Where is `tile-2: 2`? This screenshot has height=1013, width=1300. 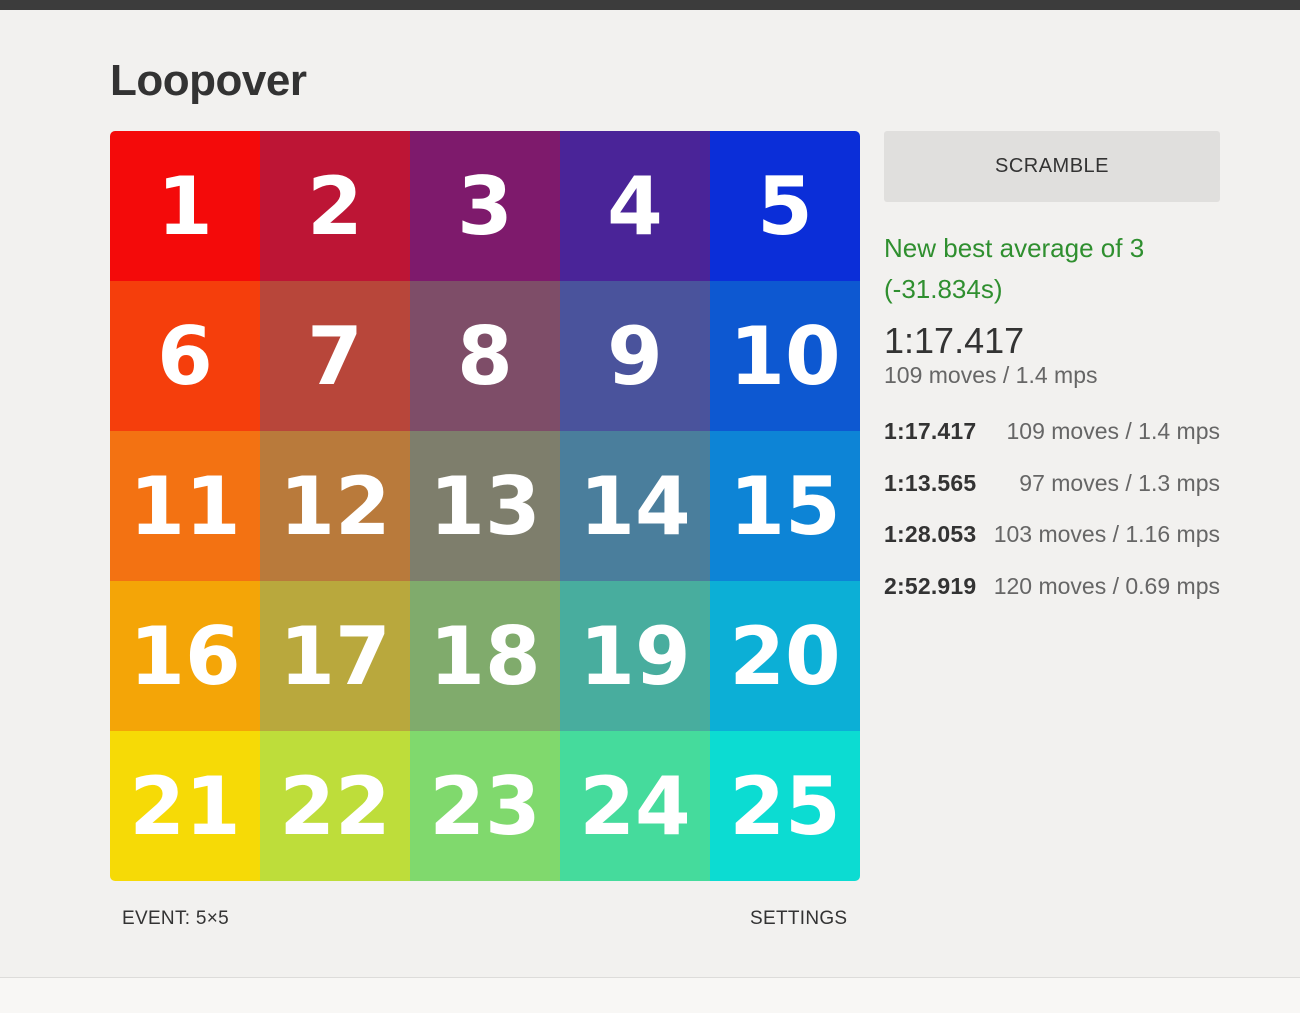 tile-2: 2 is located at coordinates (335, 206).